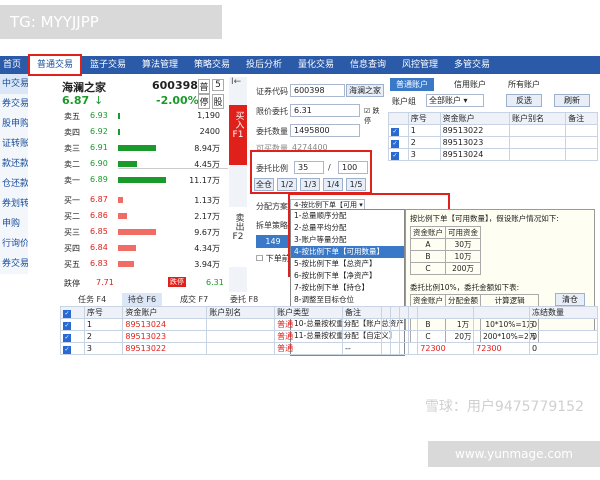  What do you see at coordinates (570, 299) in the screenshot?
I see `clear-position-button: 清仓` at bounding box center [570, 299].